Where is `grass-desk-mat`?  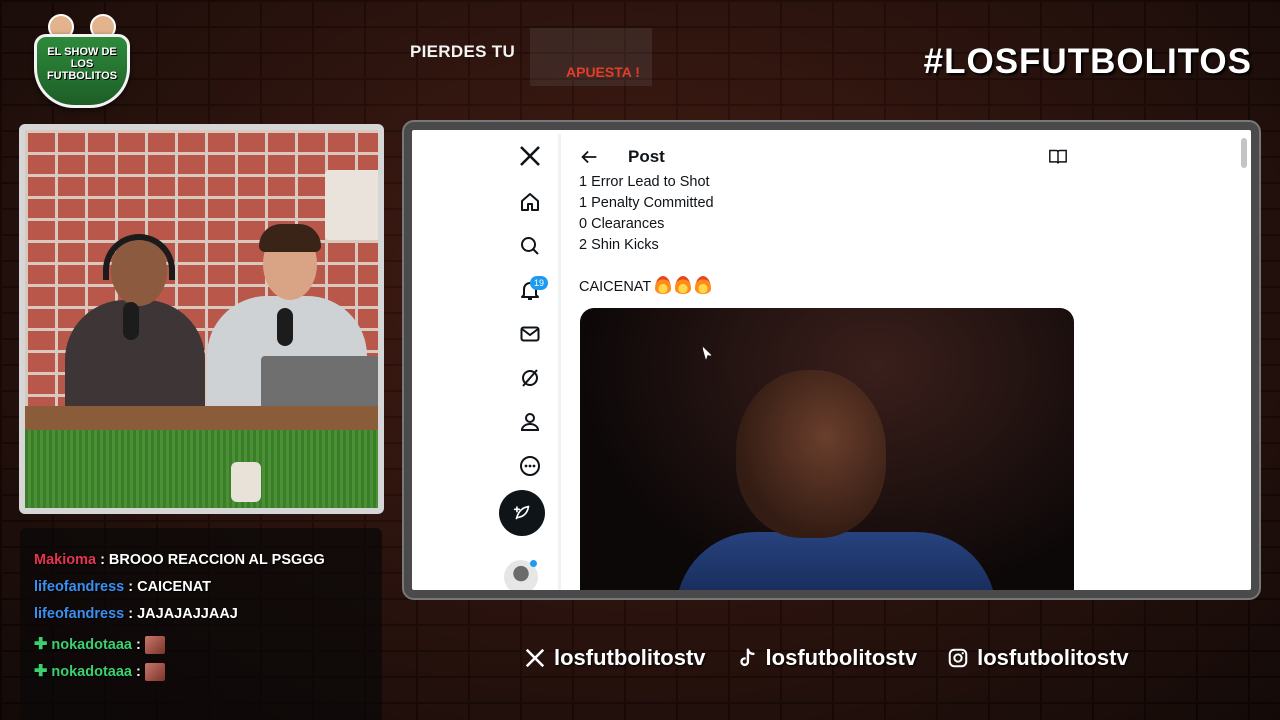
grass-desk-mat is located at coordinates (201, 469).